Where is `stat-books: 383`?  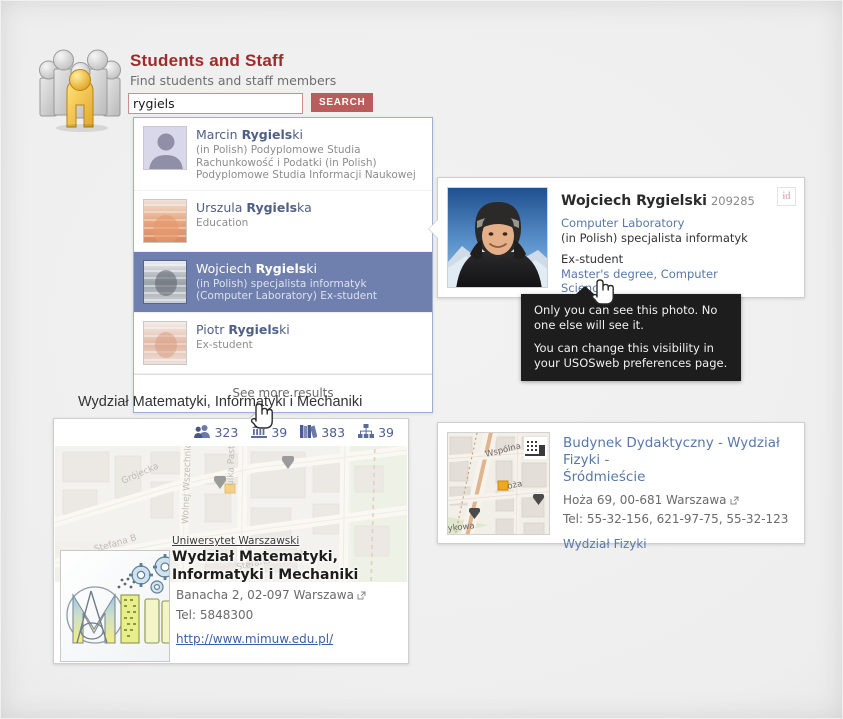 stat-books: 383 is located at coordinates (322, 432).